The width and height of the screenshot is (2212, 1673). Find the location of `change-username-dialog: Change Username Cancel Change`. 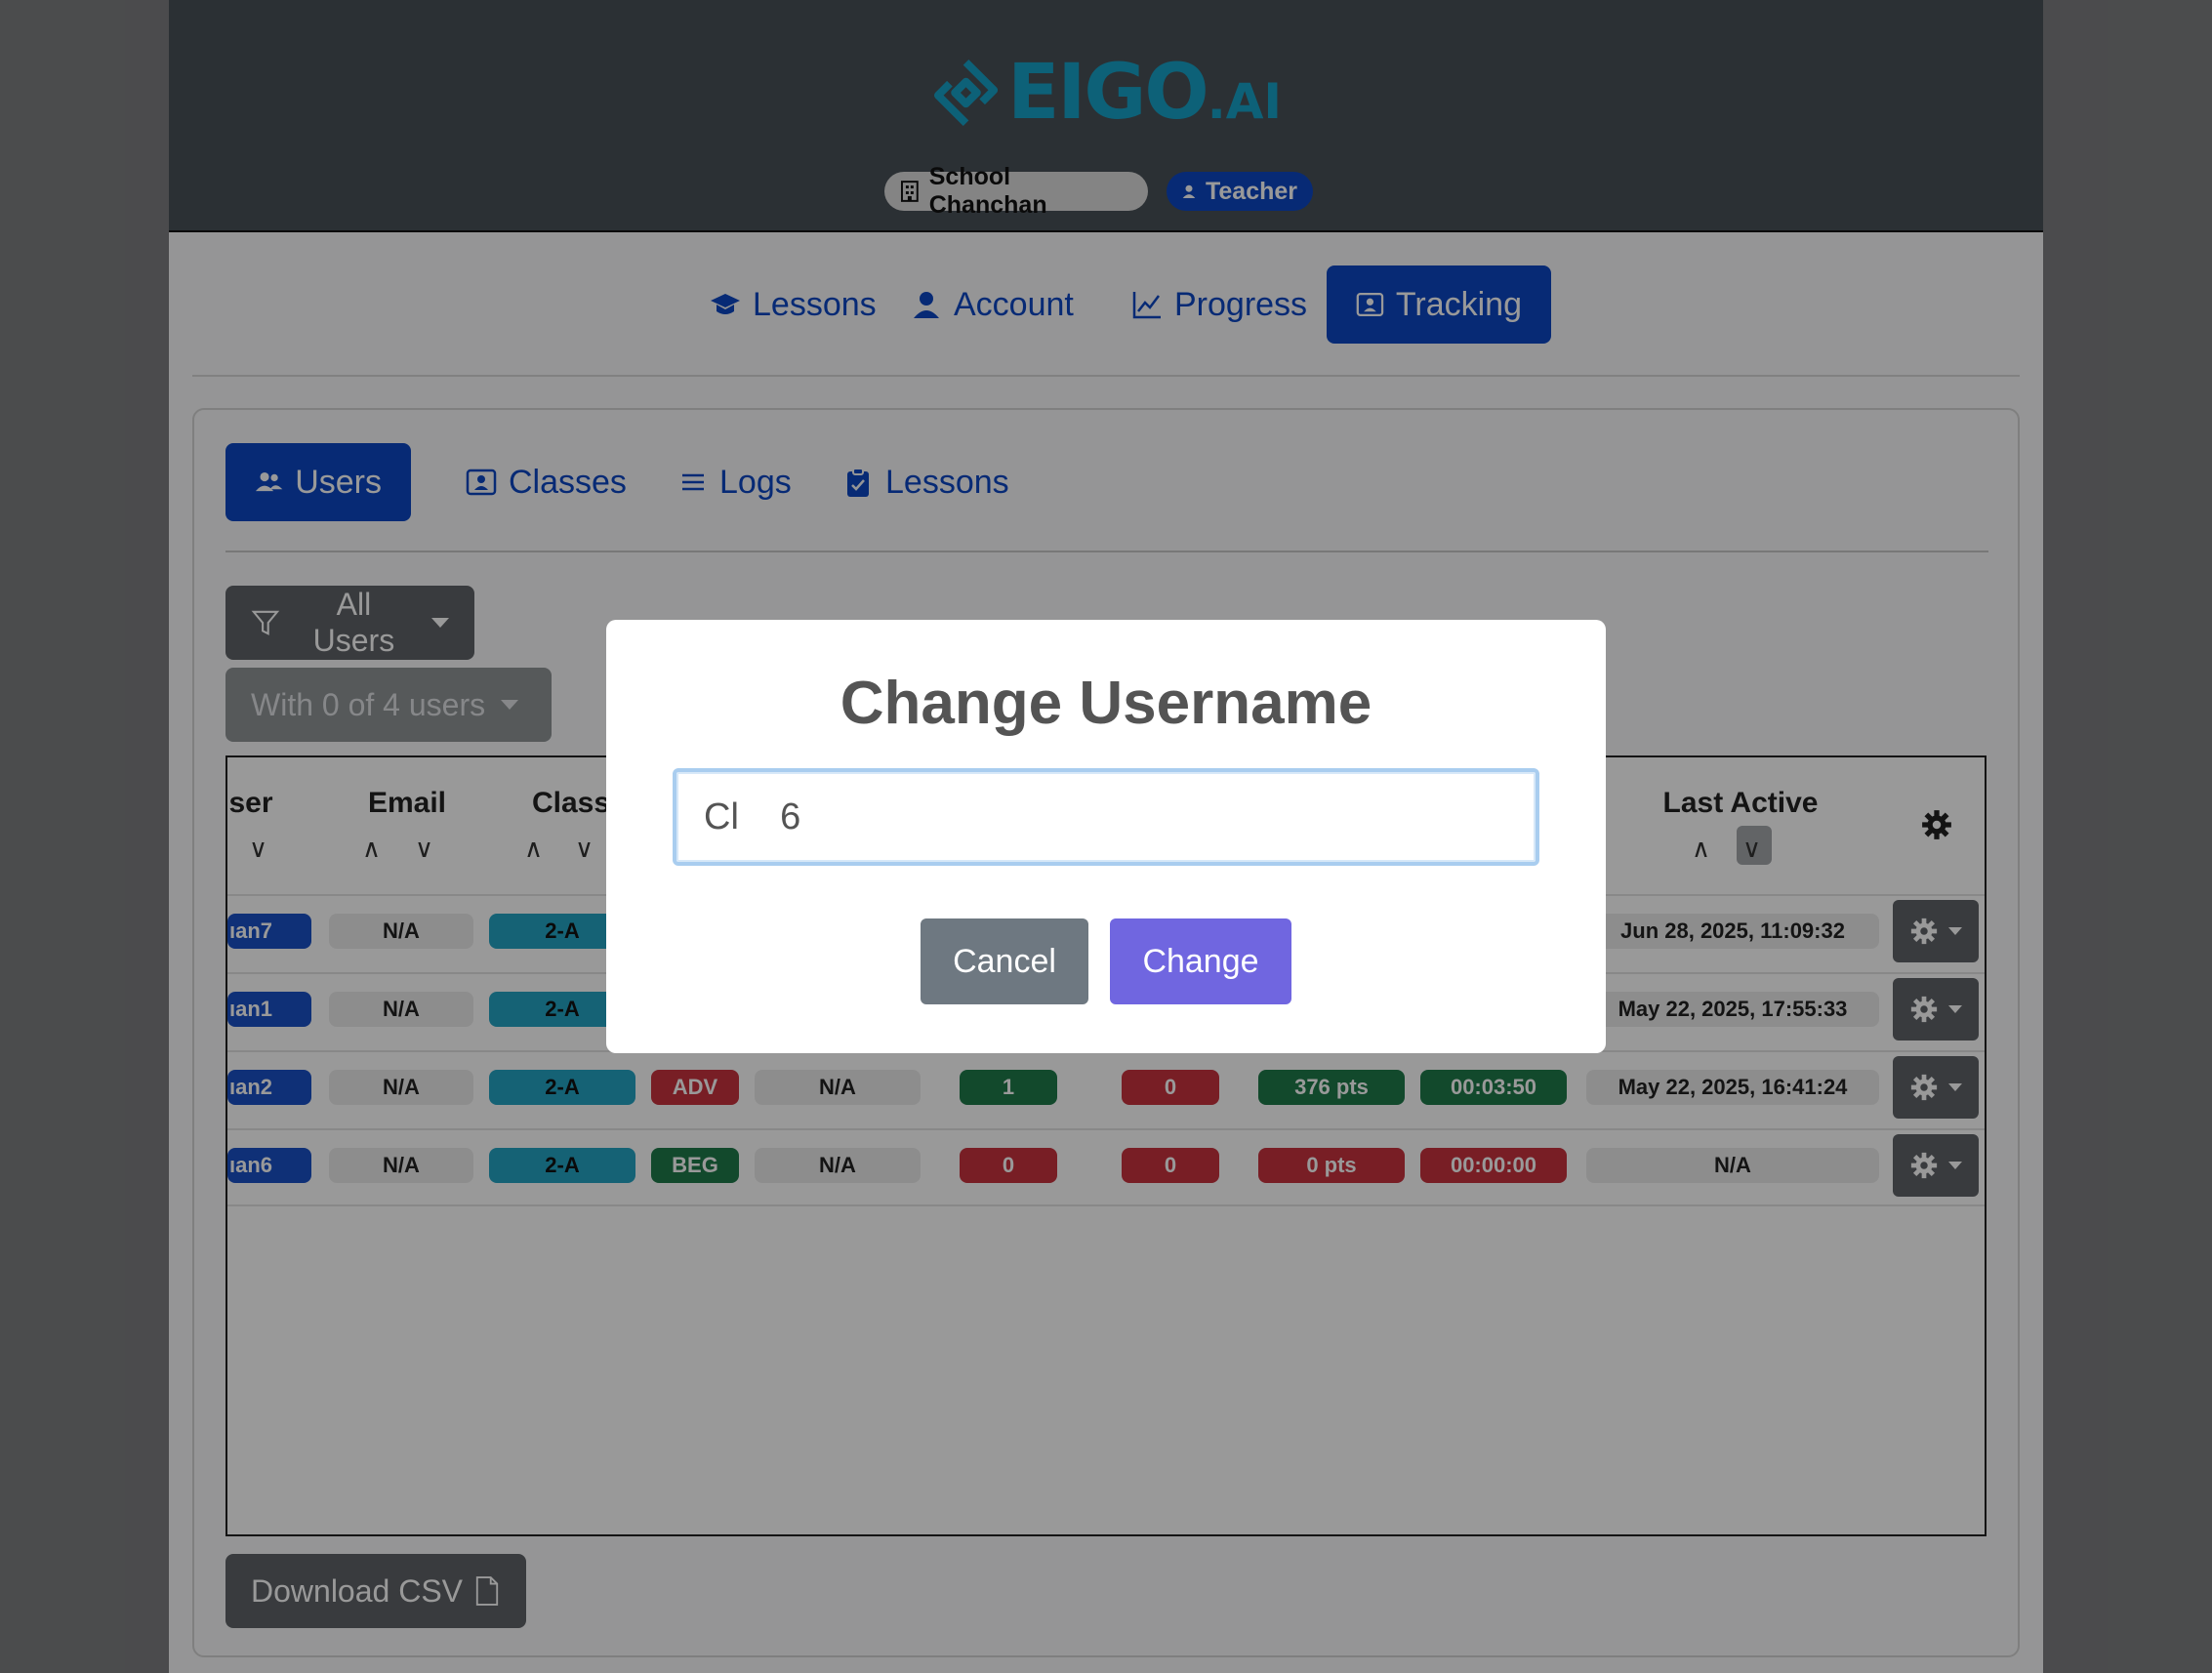

change-username-dialog: Change Username Cancel Change is located at coordinates (1106, 836).